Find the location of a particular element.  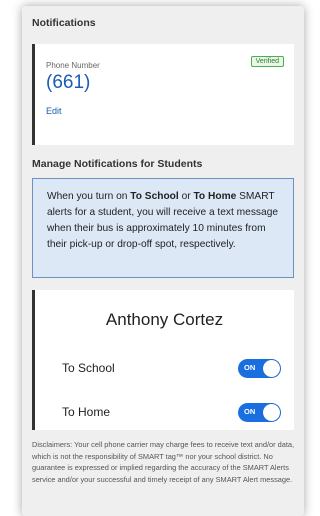

to-school-label: To School is located at coordinates (88, 368).